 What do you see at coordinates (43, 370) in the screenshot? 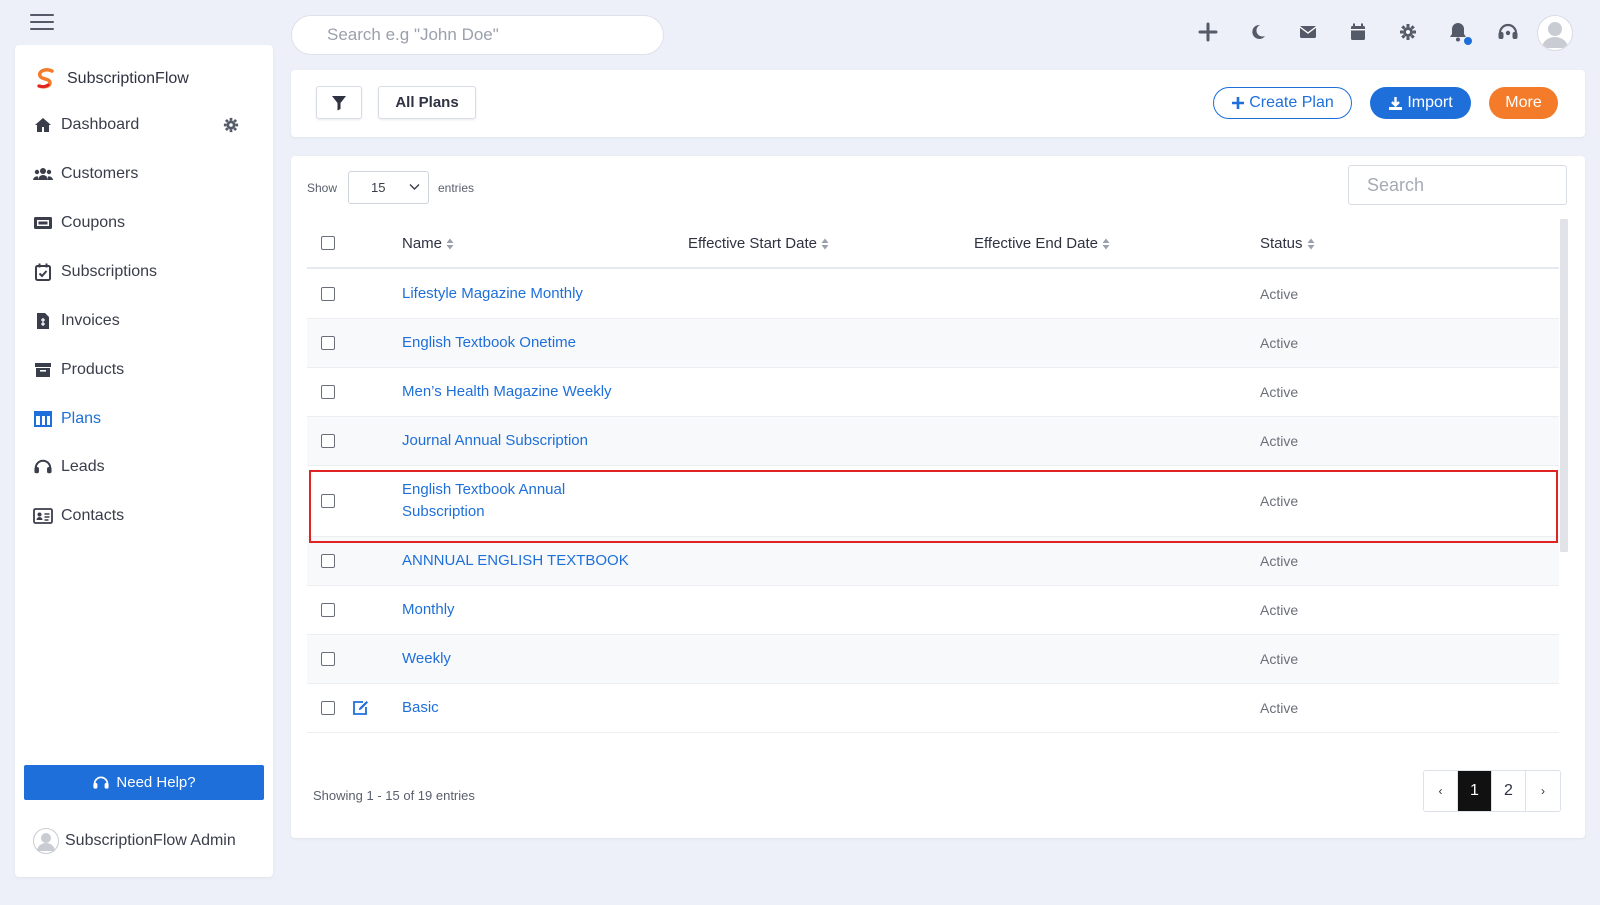
I see `box-icon` at bounding box center [43, 370].